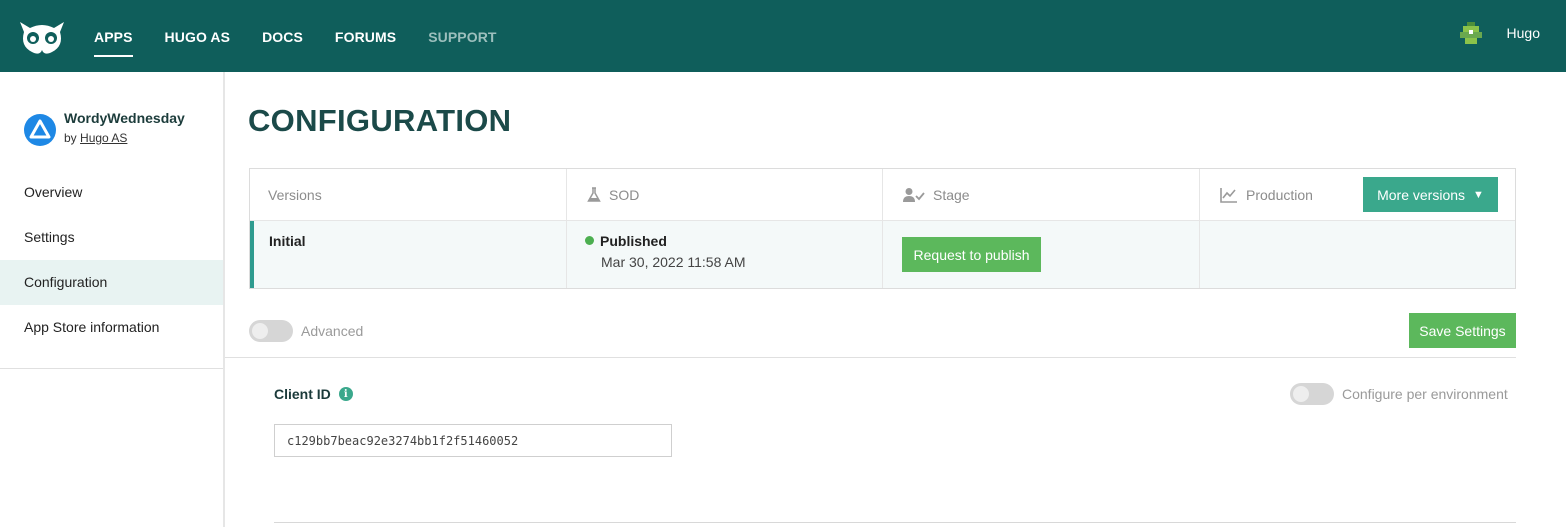  Describe the element at coordinates (42, 37) in the screenshot. I see `owl-logo-icon` at that location.